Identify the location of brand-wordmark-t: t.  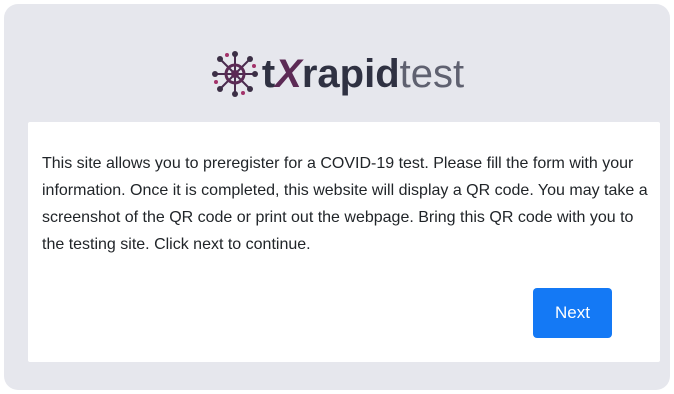
(268, 74).